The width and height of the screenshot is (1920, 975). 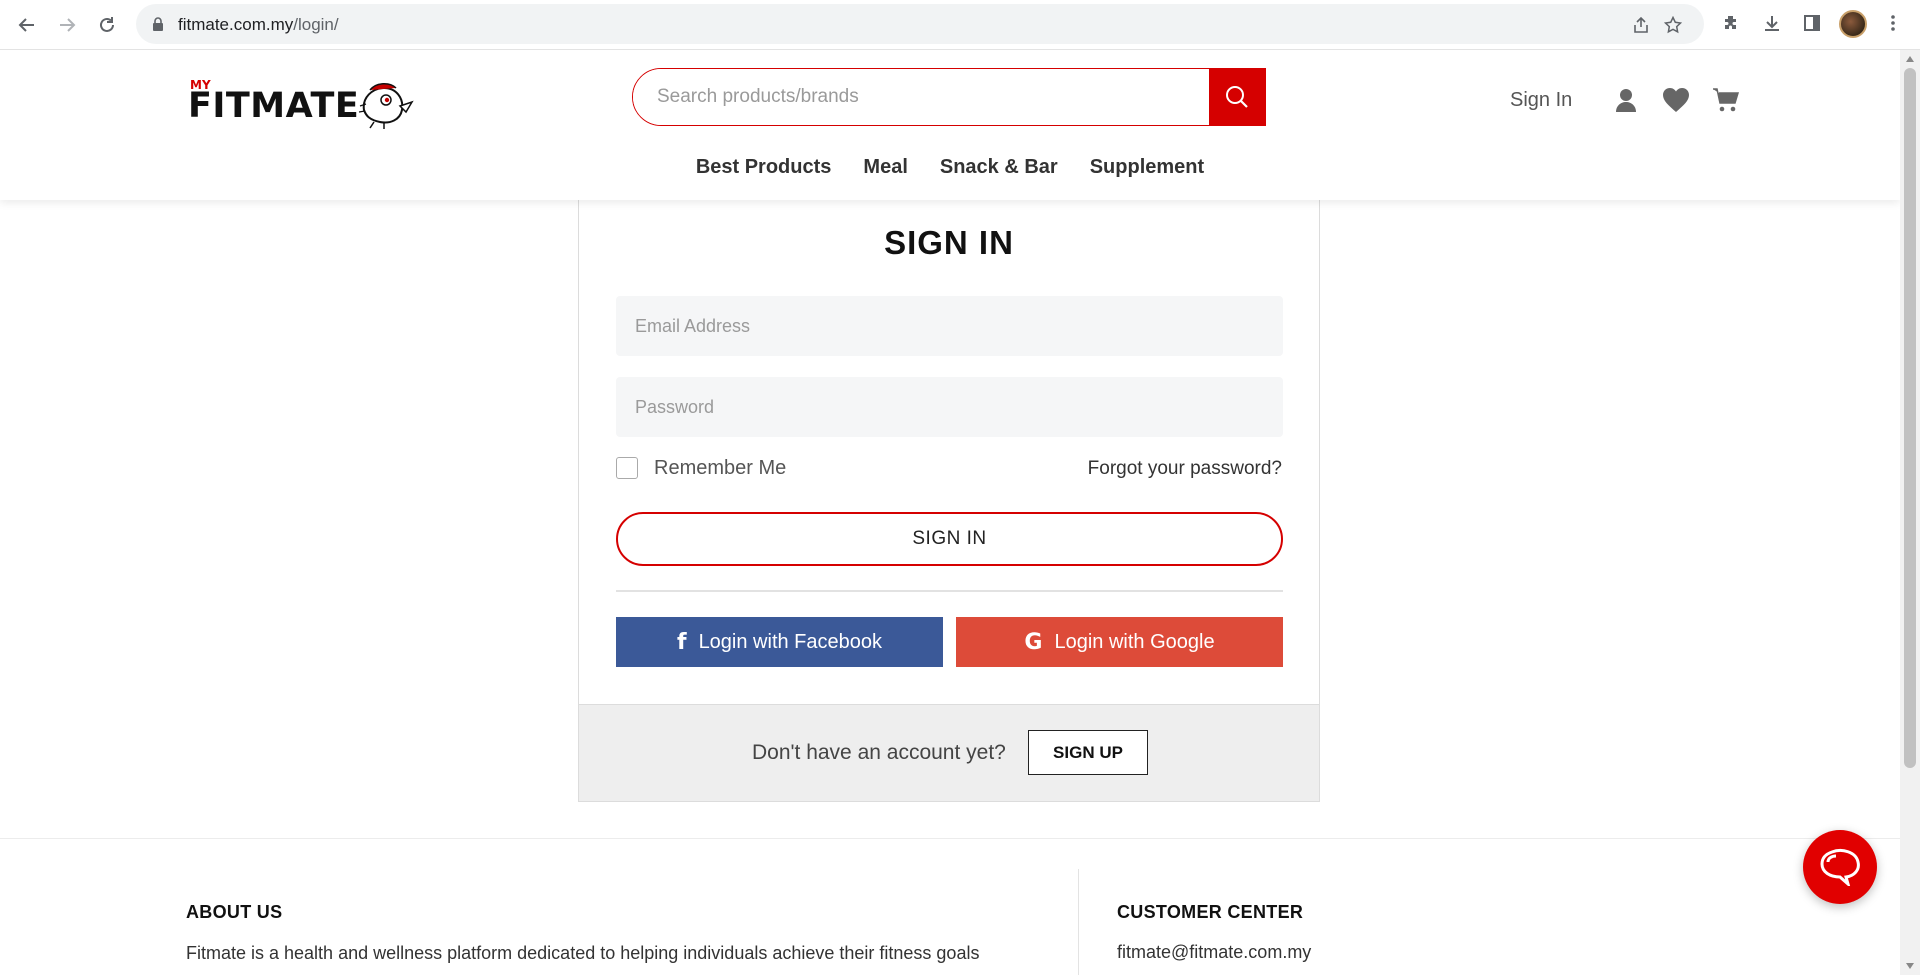 What do you see at coordinates (1812, 23) in the screenshot?
I see `side-panel-icon` at bounding box center [1812, 23].